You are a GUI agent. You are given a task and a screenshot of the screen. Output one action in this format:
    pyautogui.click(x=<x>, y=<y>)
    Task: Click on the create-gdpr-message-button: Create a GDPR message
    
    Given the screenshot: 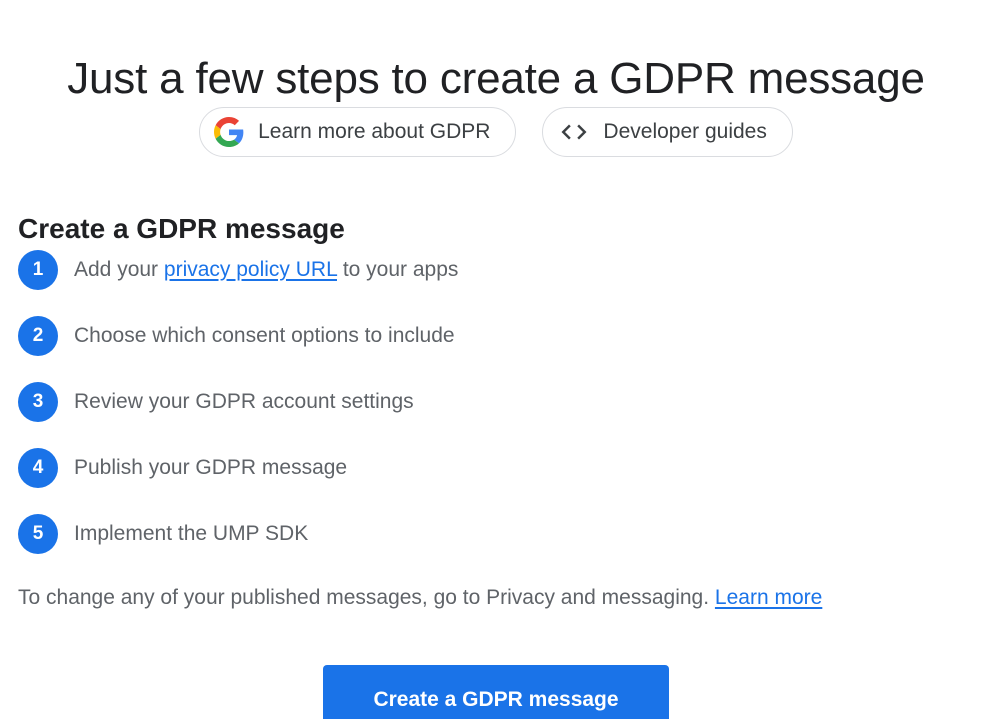 What is the action you would take?
    pyautogui.click(x=496, y=692)
    